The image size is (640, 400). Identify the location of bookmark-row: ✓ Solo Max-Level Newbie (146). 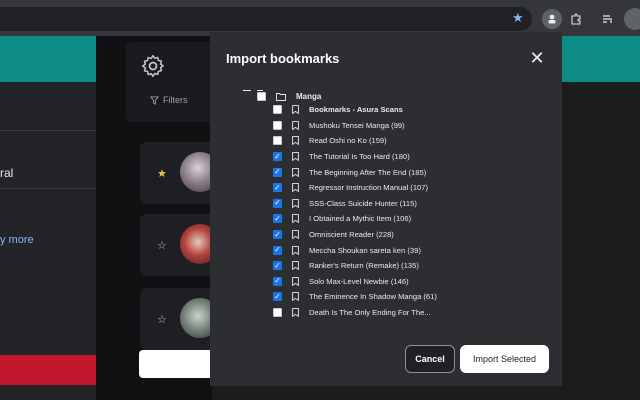
(410, 282).